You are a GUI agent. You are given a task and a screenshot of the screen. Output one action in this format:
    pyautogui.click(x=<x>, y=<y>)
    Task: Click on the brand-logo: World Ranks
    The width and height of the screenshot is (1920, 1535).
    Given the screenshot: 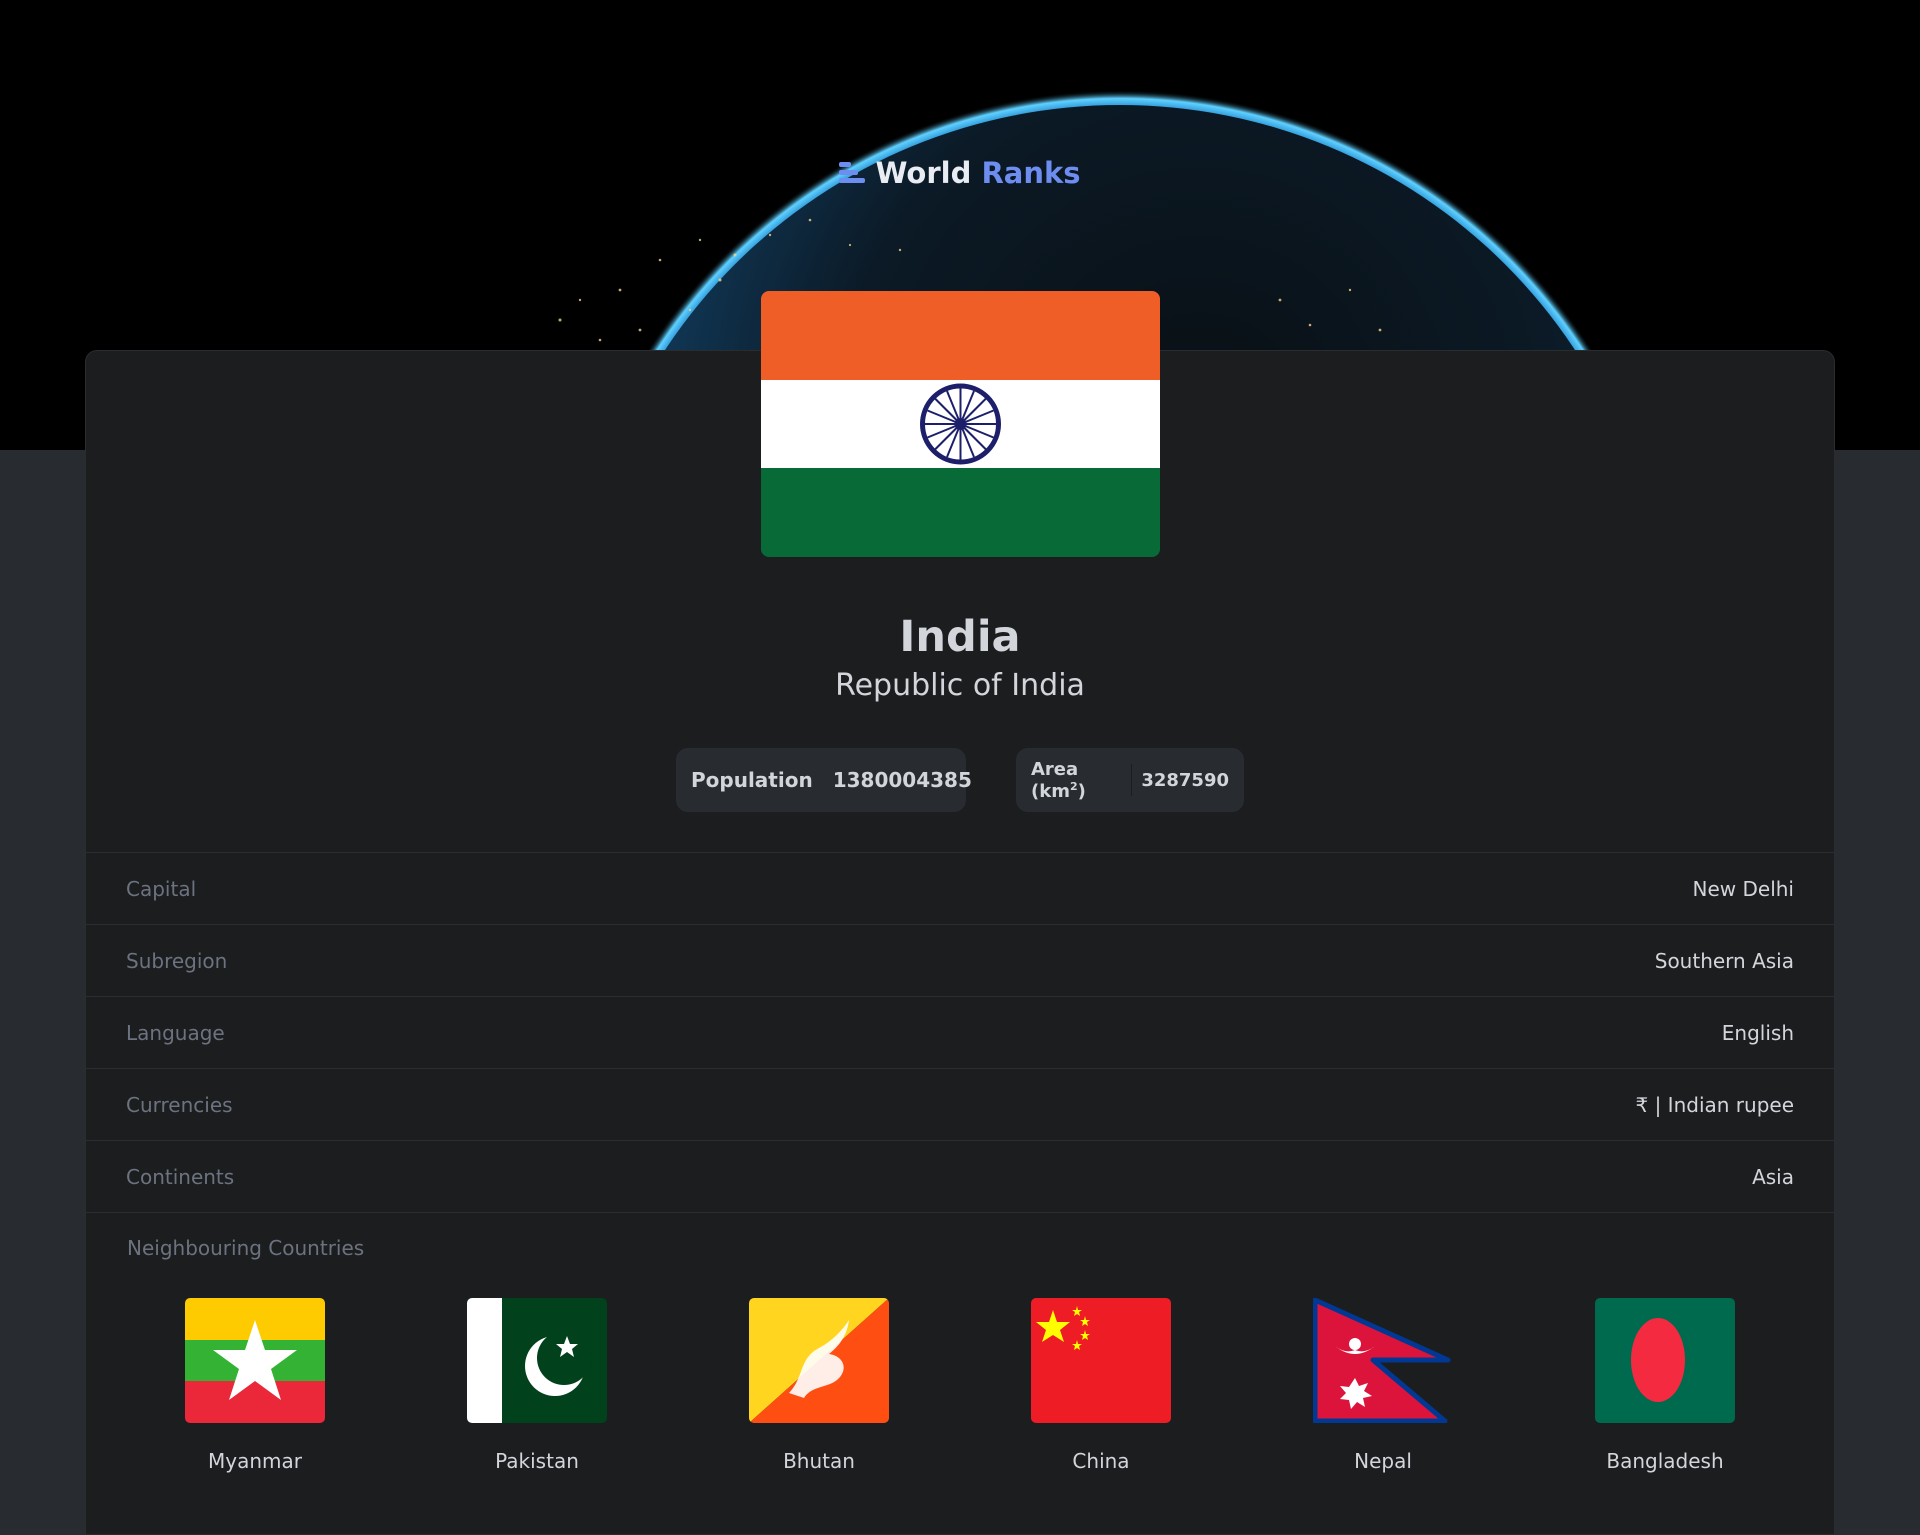 What is the action you would take?
    pyautogui.click(x=960, y=173)
    